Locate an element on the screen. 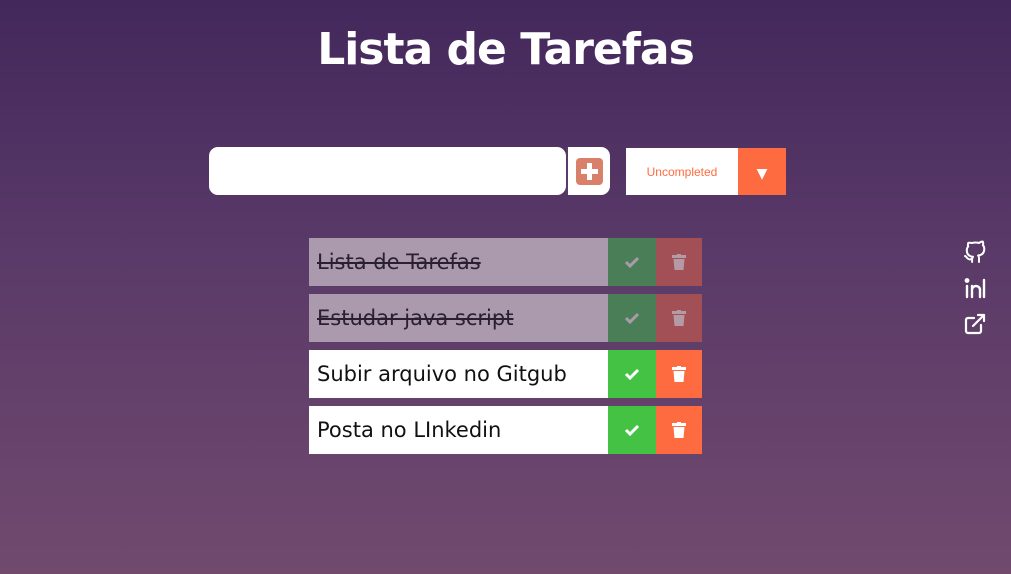 The height and width of the screenshot is (574, 1011). todo-item: Subir arquivo no Gitgub is located at coordinates (505, 374).